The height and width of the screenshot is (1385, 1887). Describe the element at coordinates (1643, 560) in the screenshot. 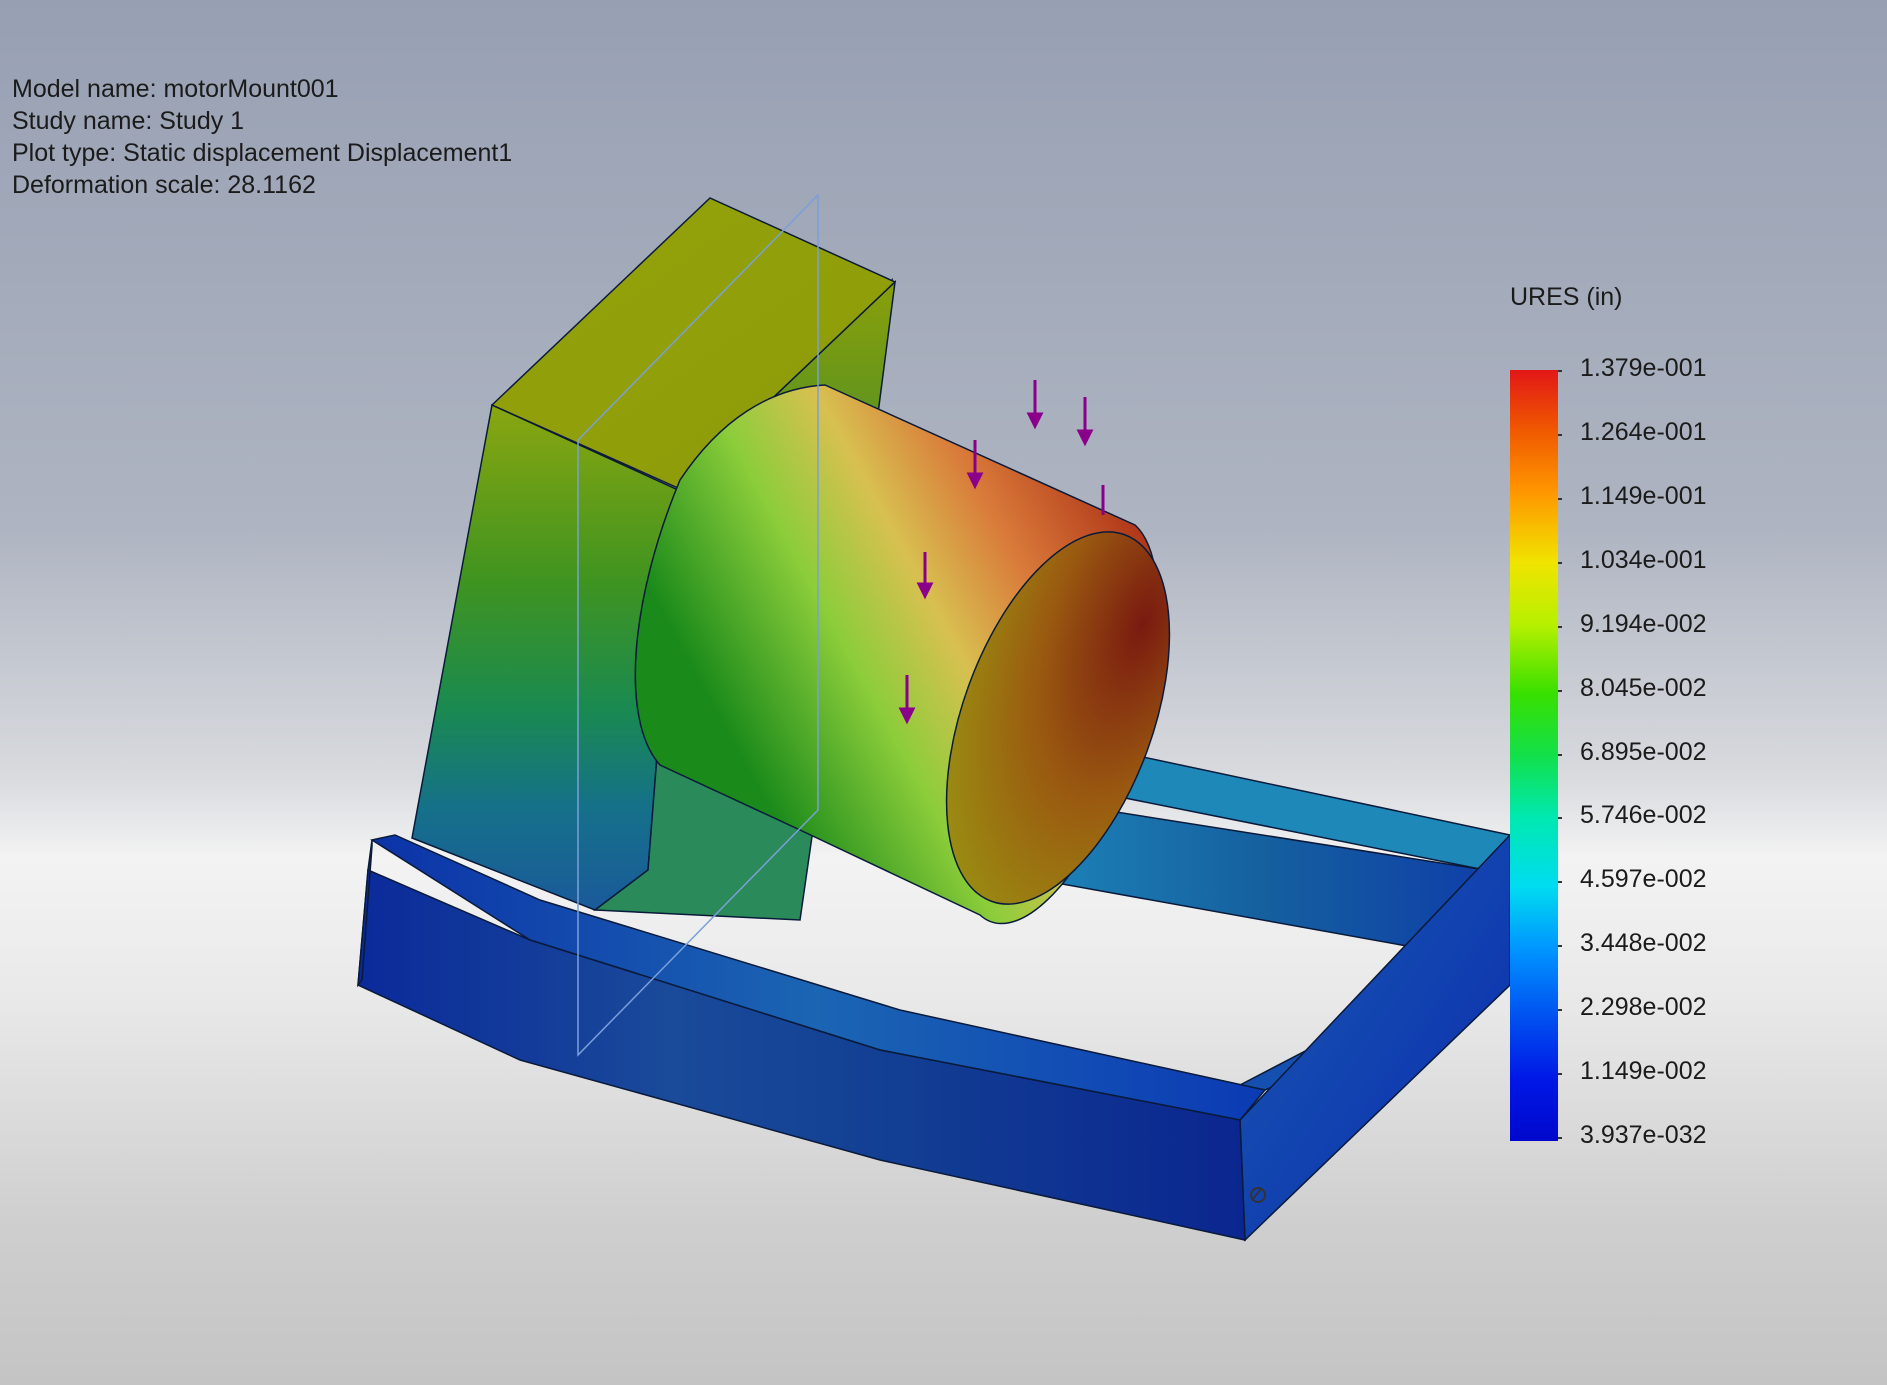

I see `legend-label: 1.034e-001` at that location.